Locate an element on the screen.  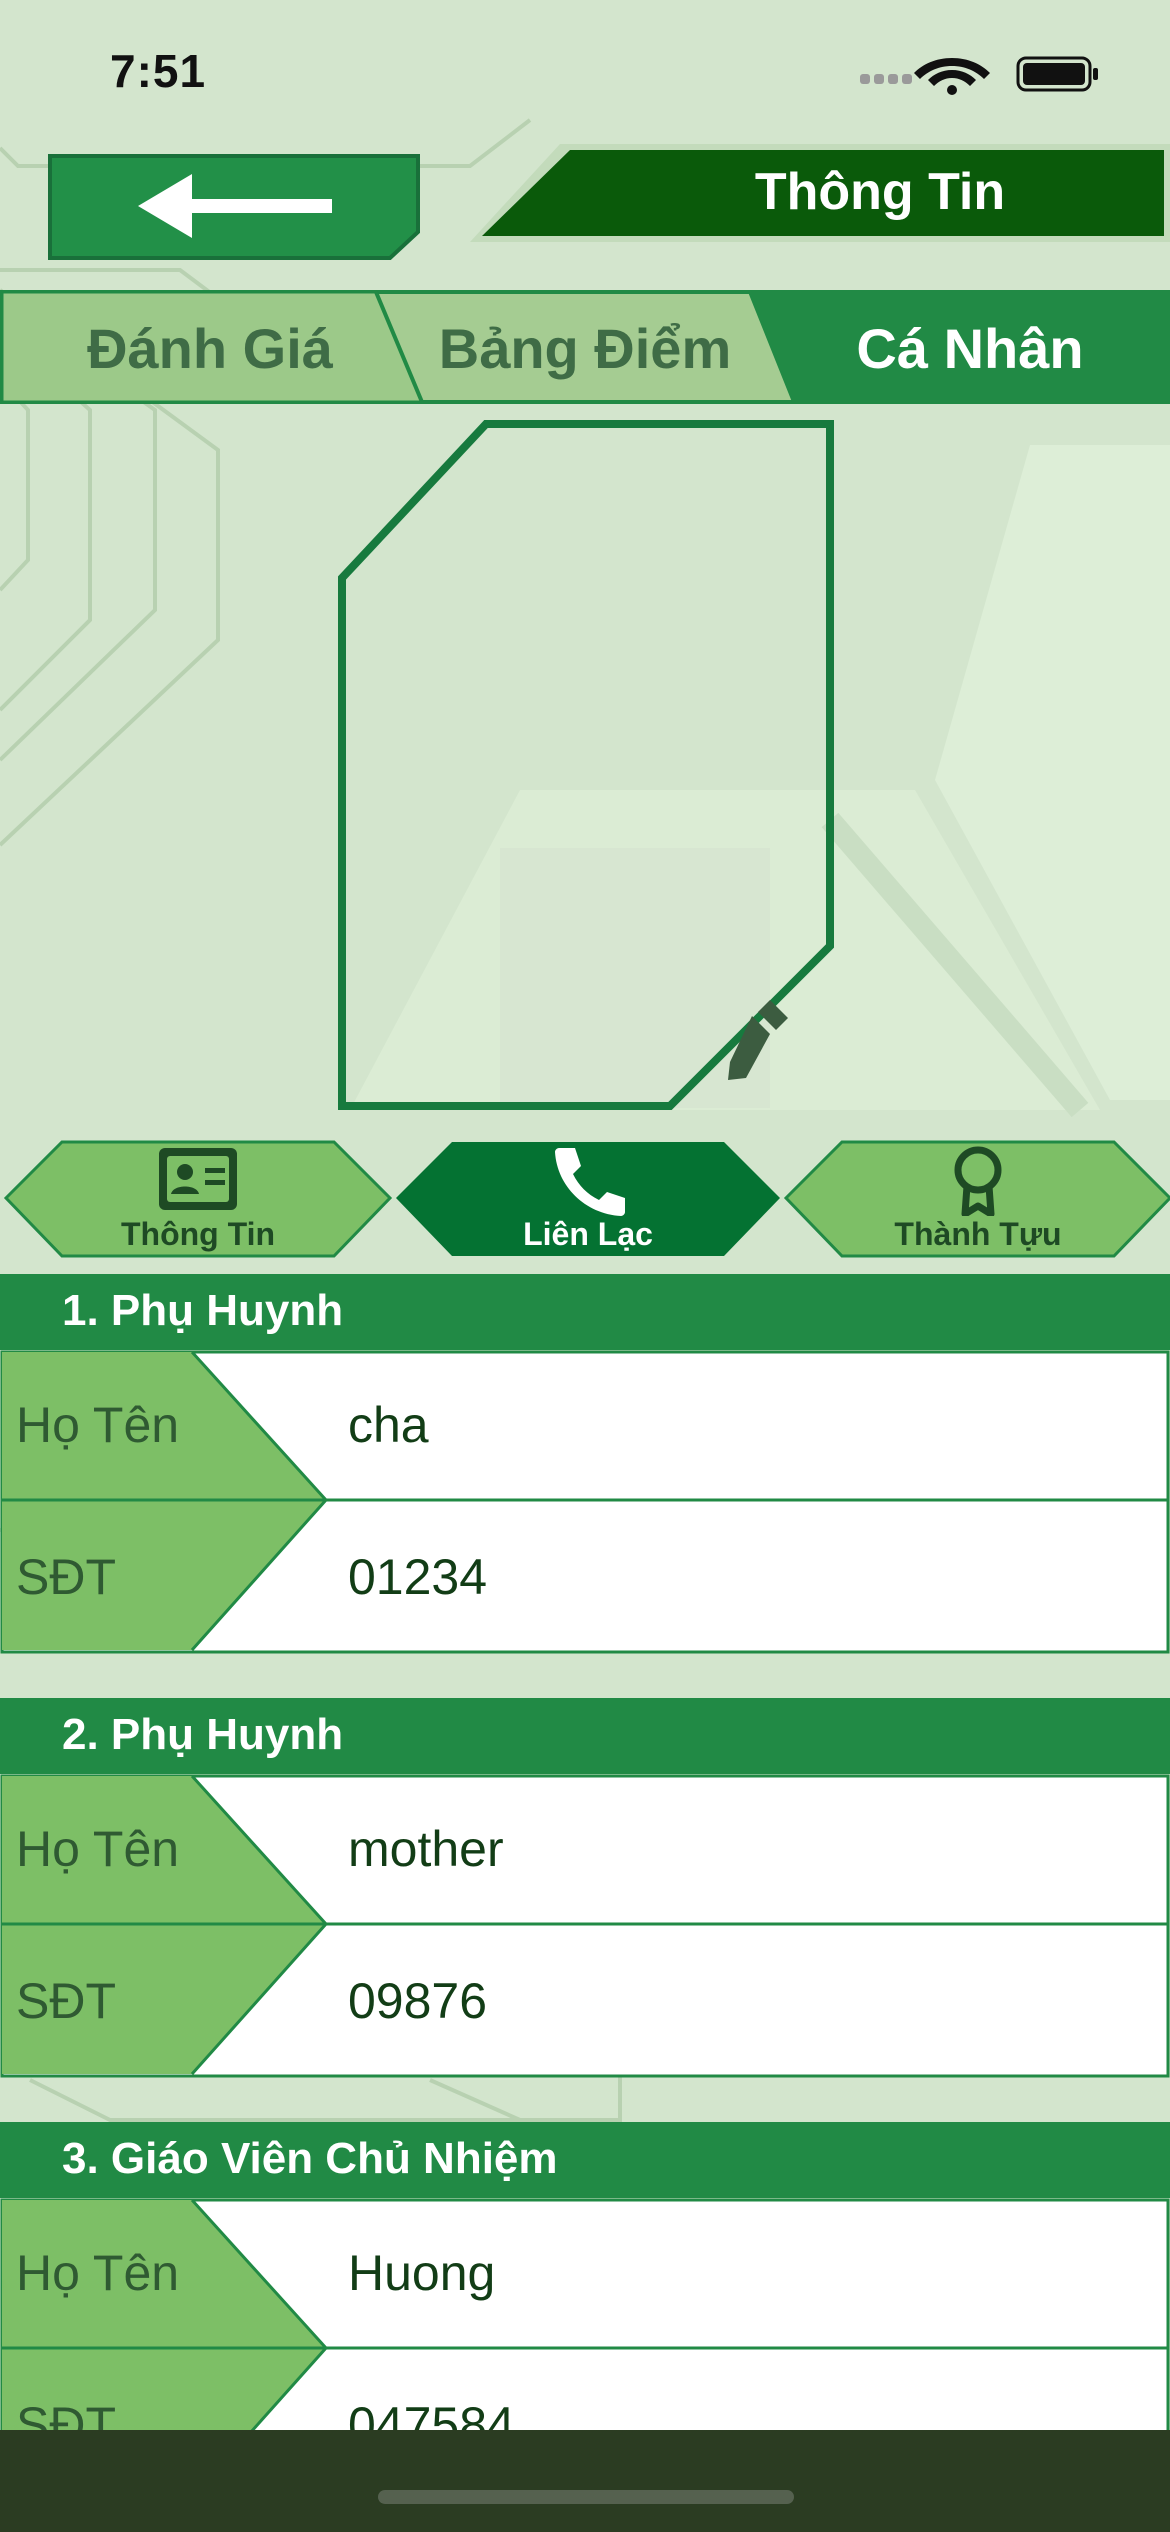
signal-icon is located at coordinates (886, 79).